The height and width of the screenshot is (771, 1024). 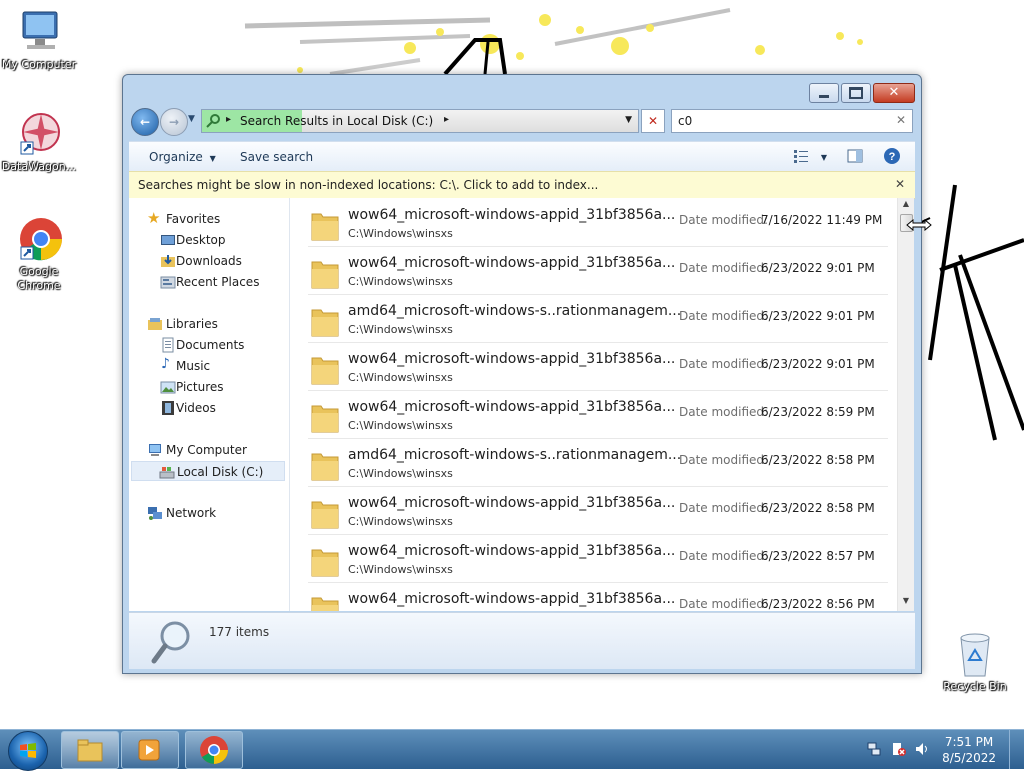 I want to click on nav-favorites: ★ Favorites, so click(x=209, y=219).